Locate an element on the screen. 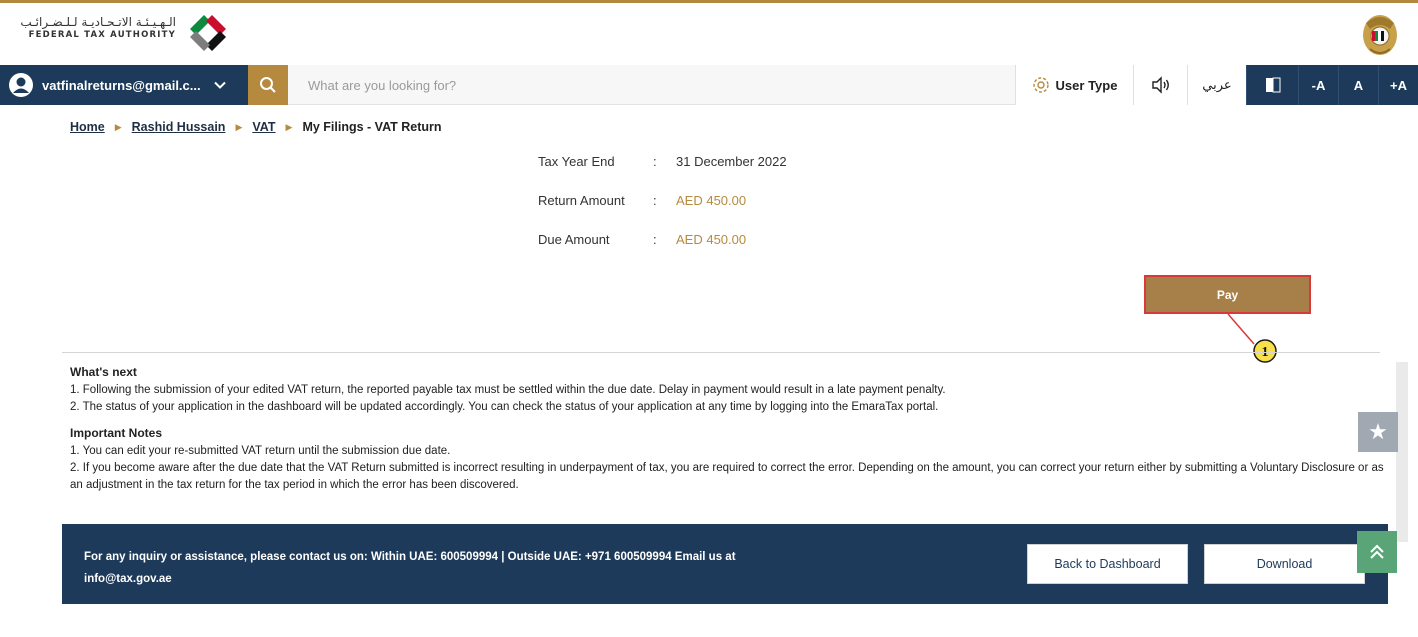 The height and width of the screenshot is (637, 1418). user-type-label: User Type is located at coordinates (1086, 85).